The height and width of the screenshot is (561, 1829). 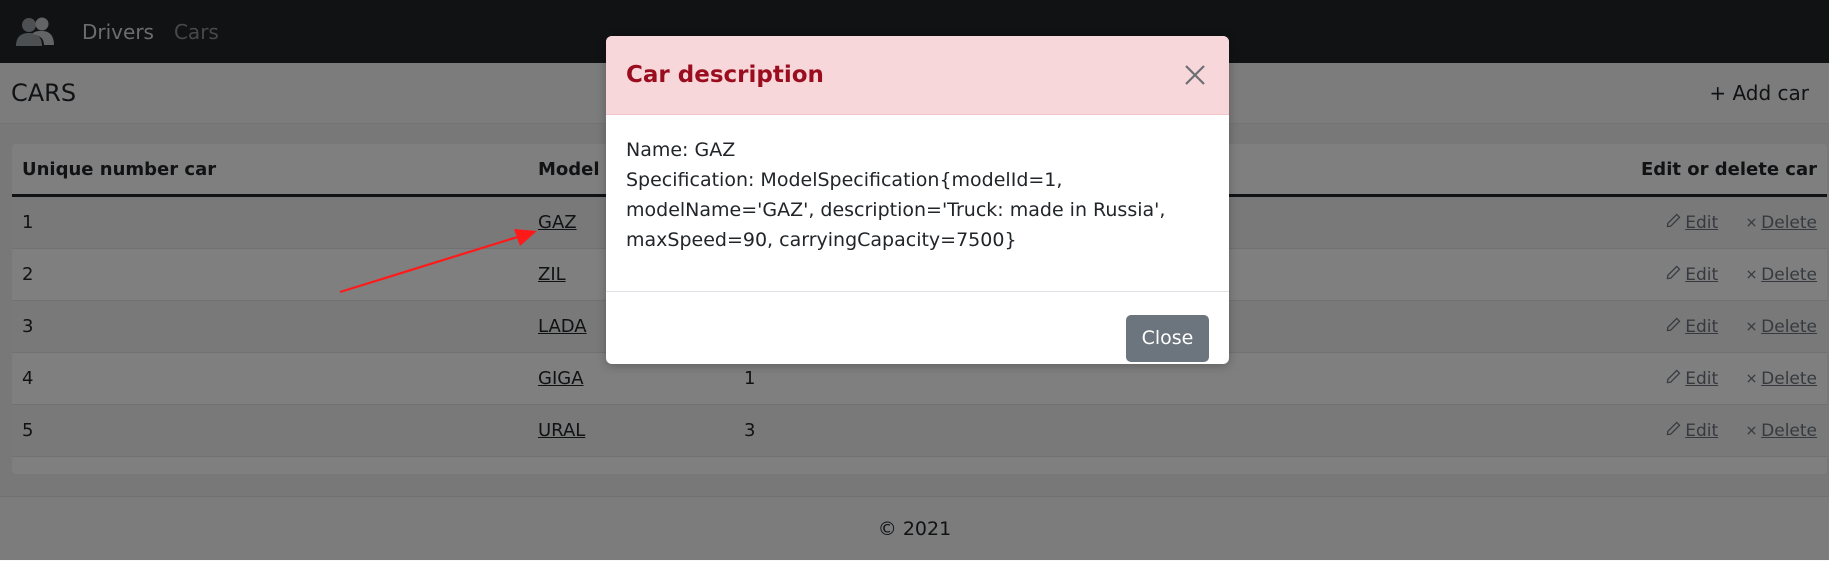 What do you see at coordinates (725, 75) in the screenshot?
I see `modal-title: Car description` at bounding box center [725, 75].